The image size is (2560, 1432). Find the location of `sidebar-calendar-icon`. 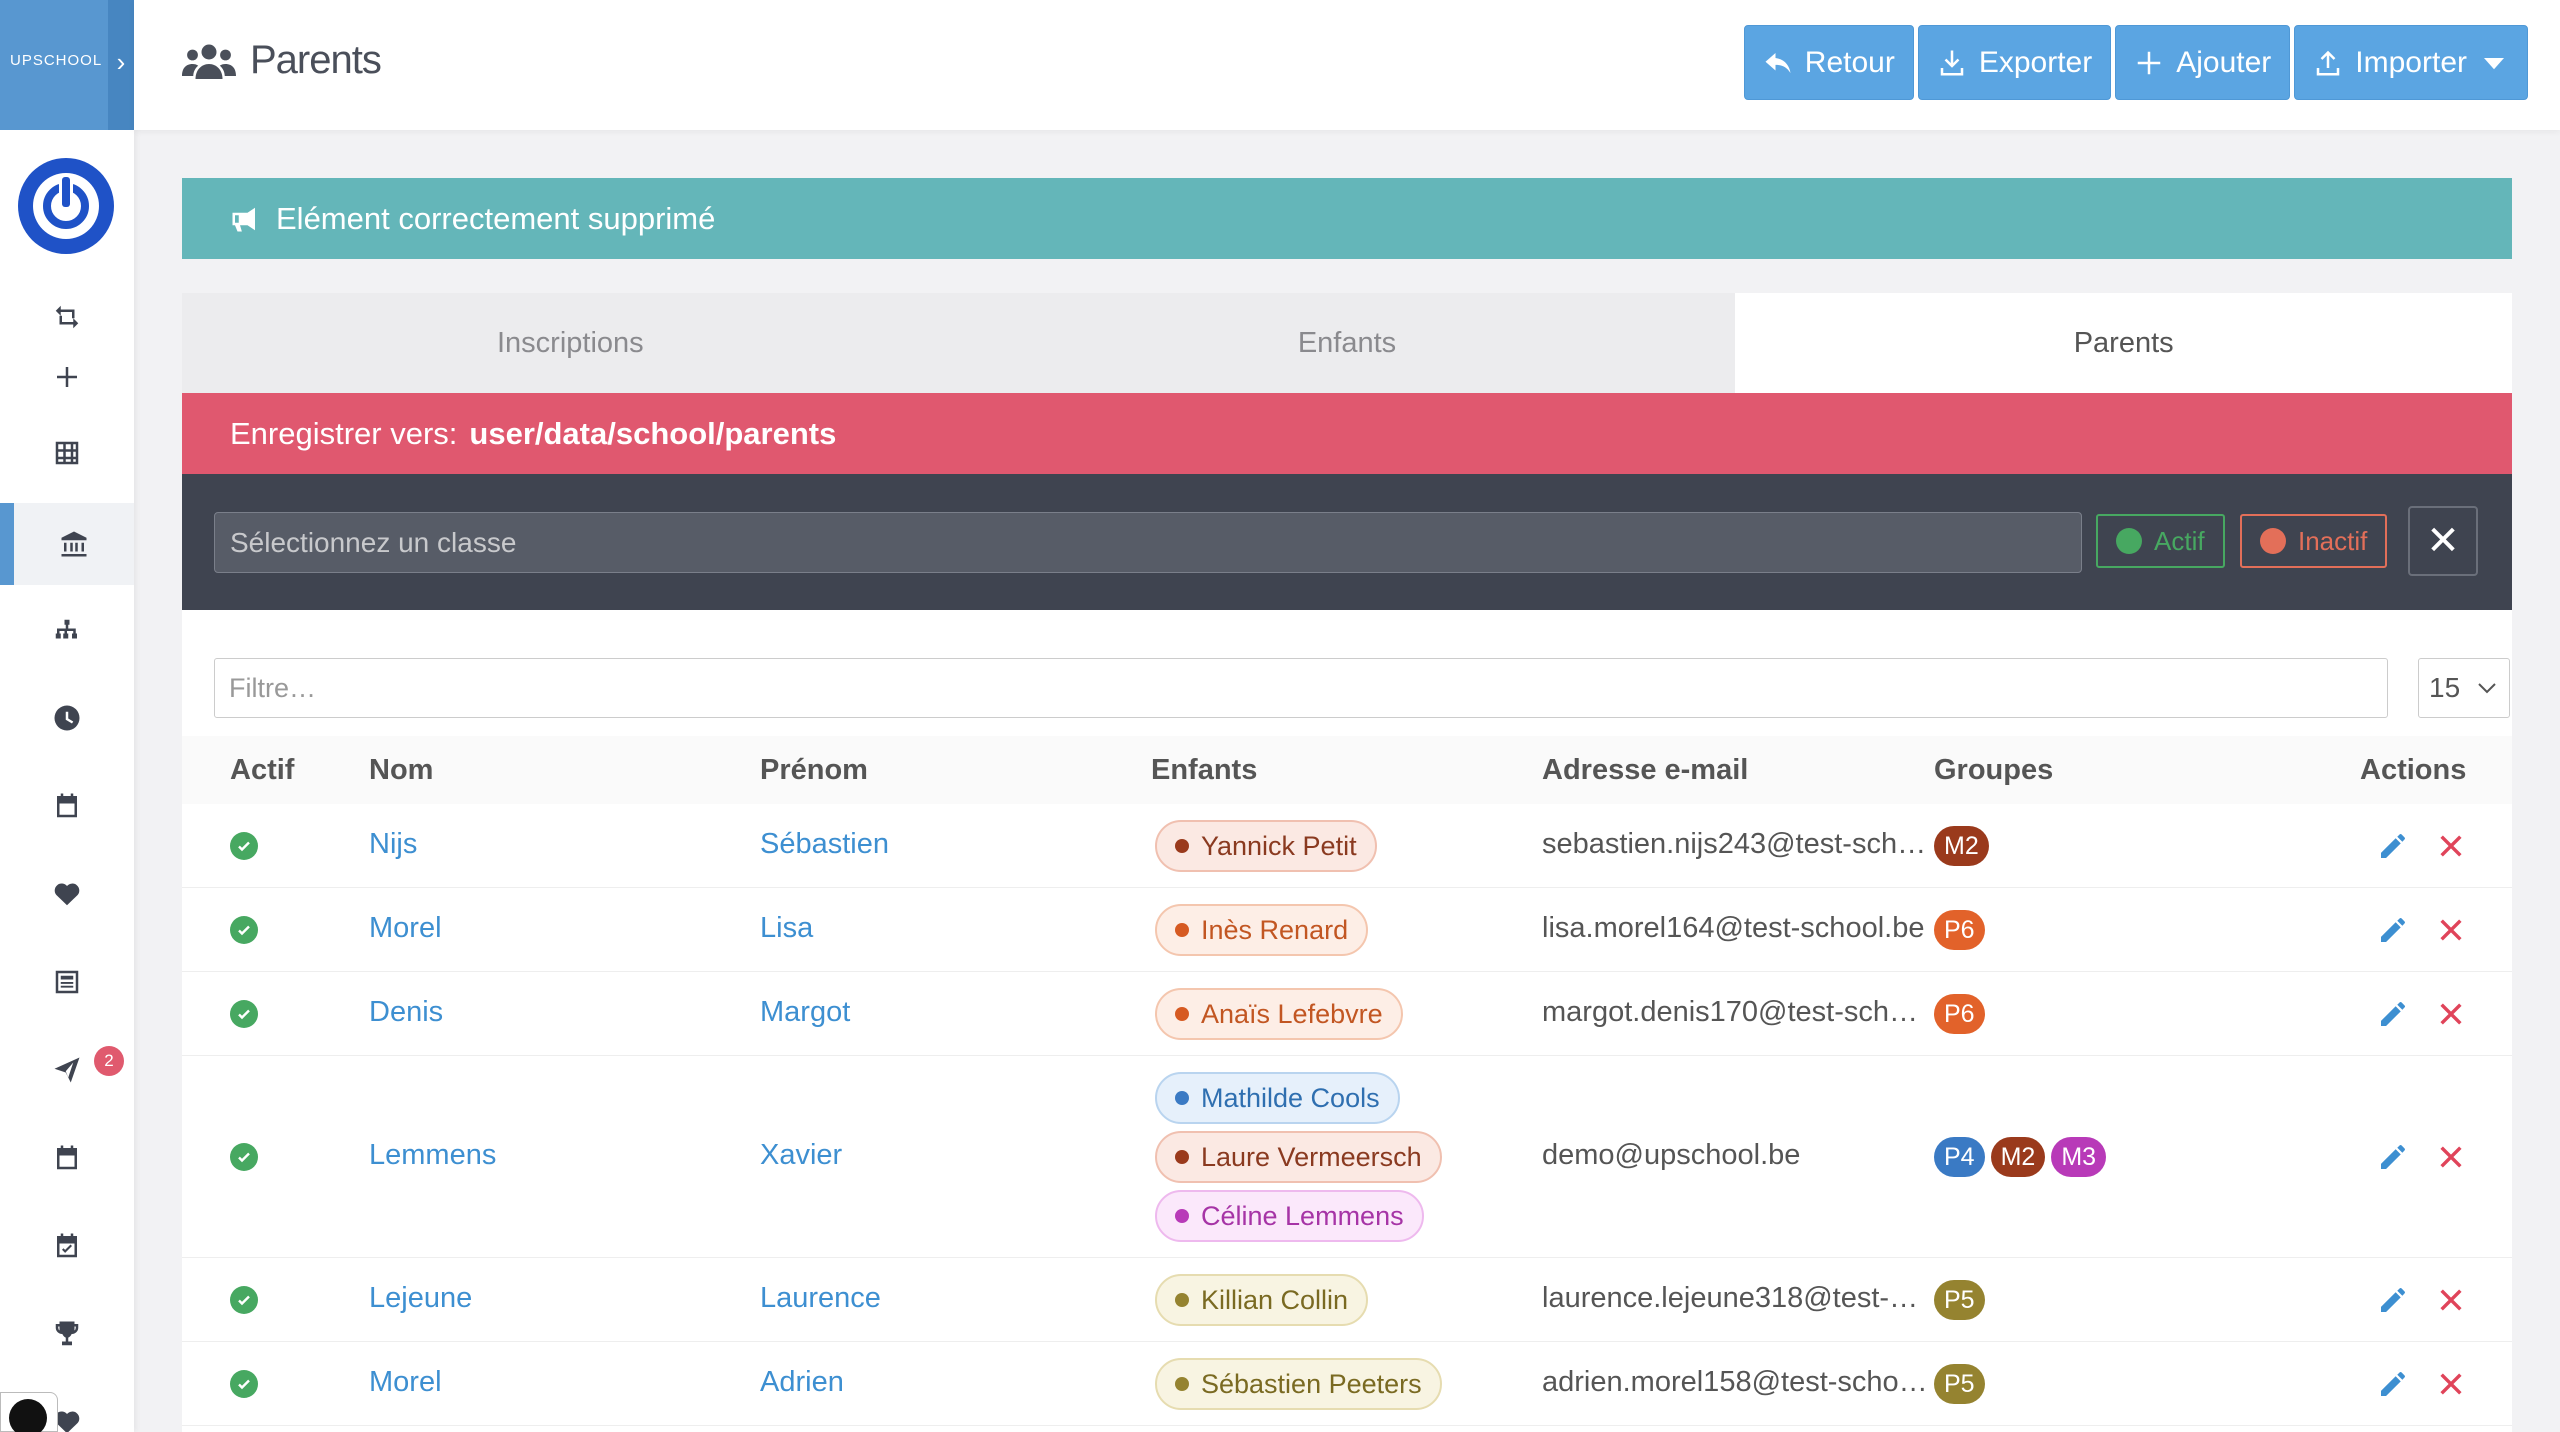

sidebar-calendar-icon is located at coordinates (67, 806).